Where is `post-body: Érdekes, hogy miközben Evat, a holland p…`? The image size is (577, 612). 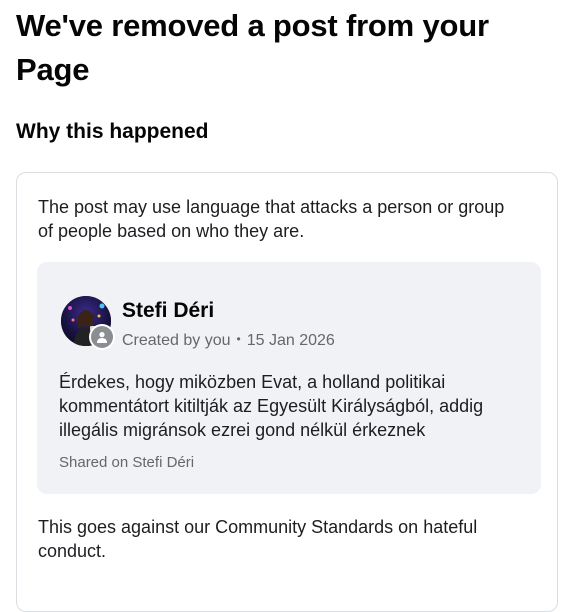 post-body: Érdekes, hogy miközben Evat, a holland p… is located at coordinates (271, 406).